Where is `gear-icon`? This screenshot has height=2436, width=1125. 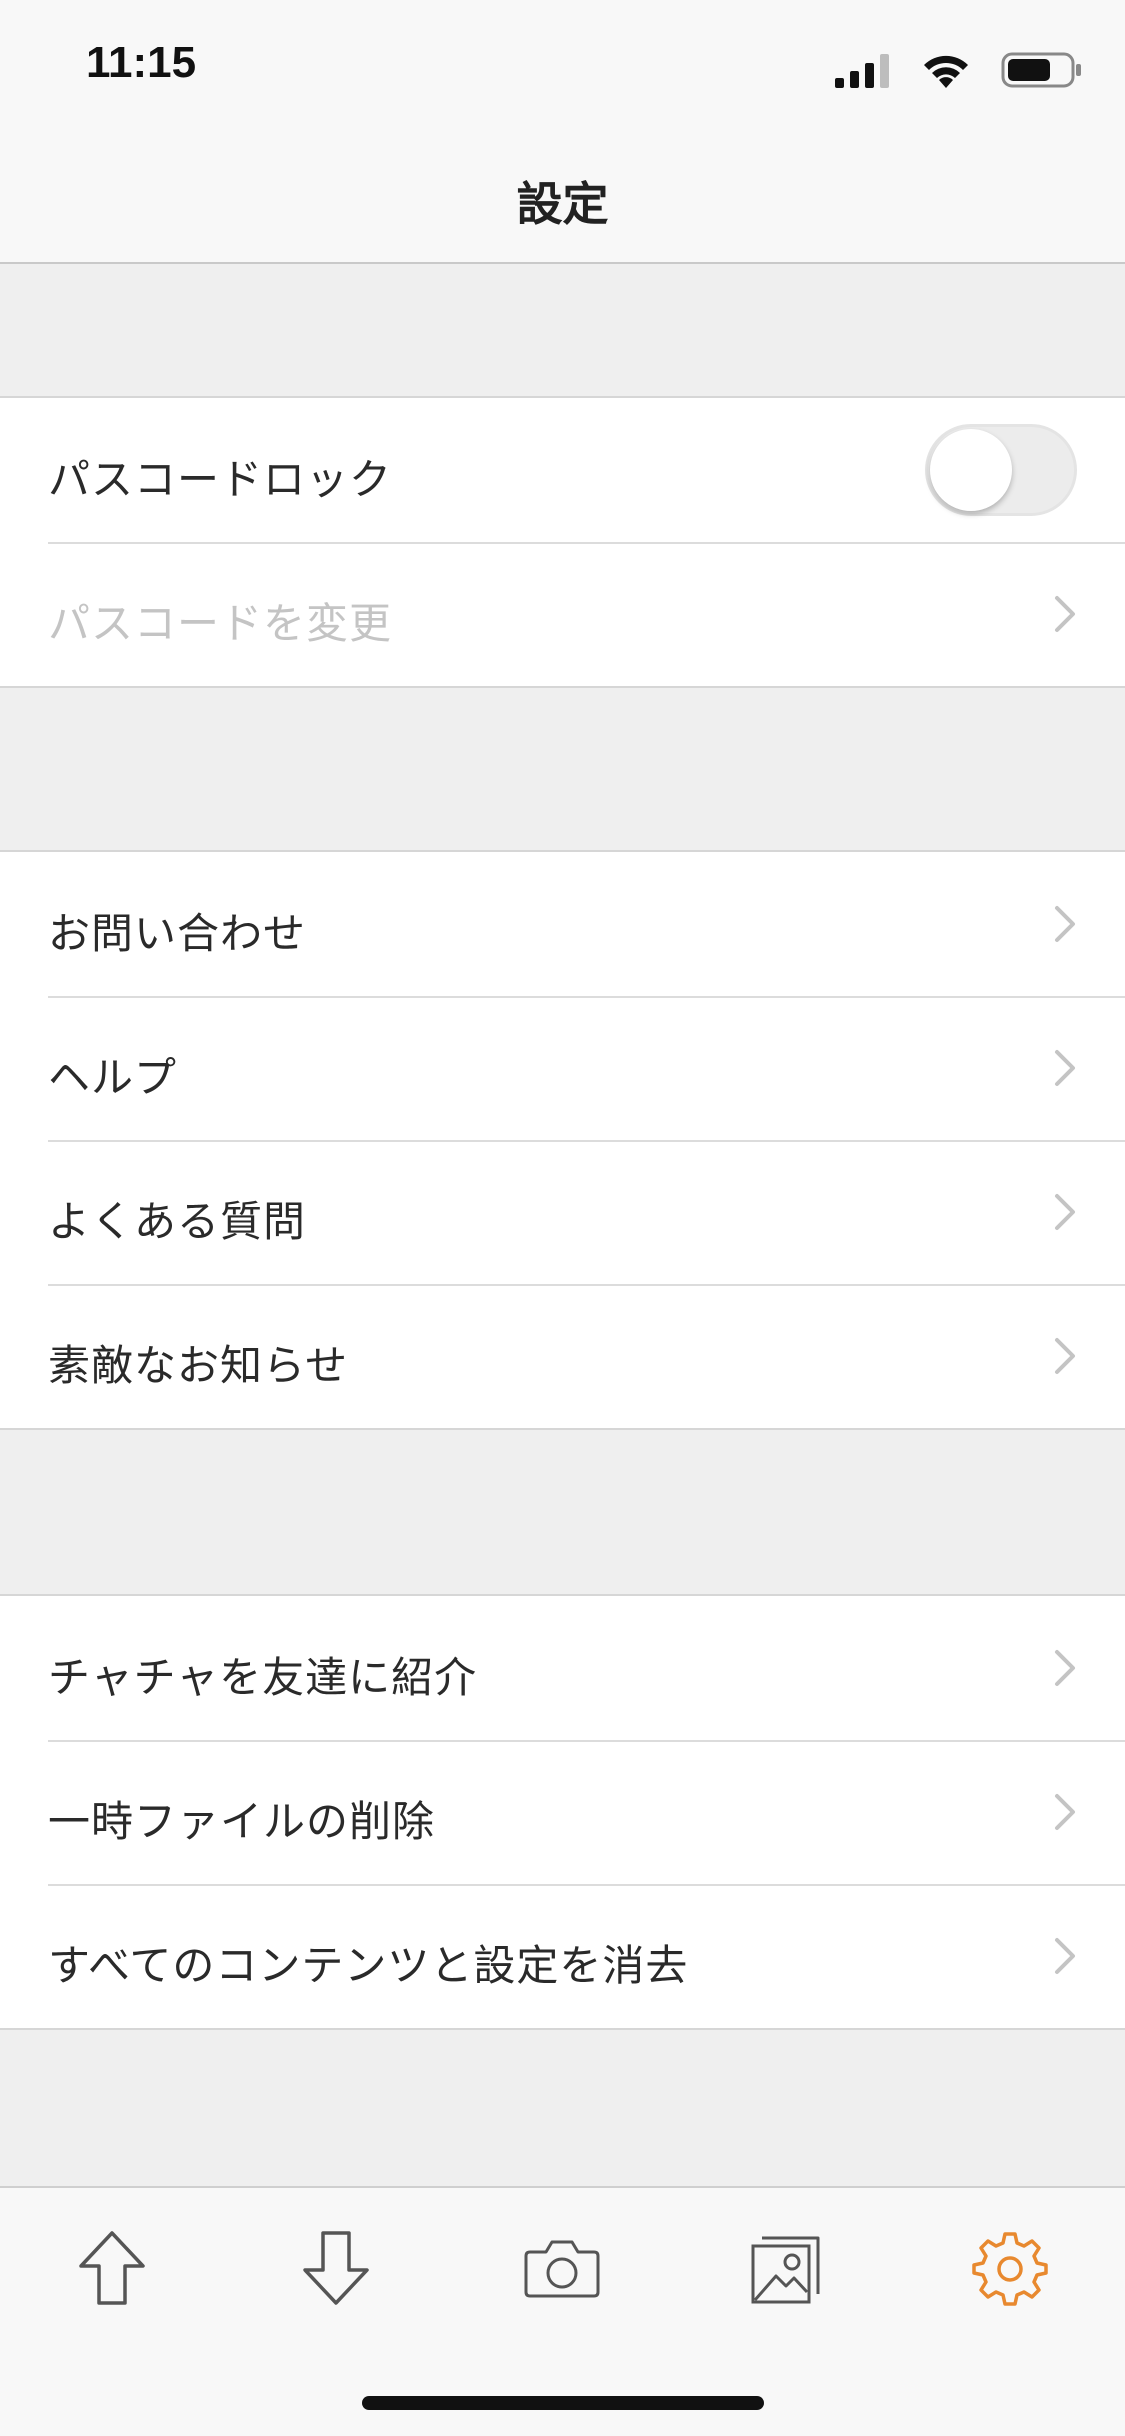 gear-icon is located at coordinates (1010, 2269).